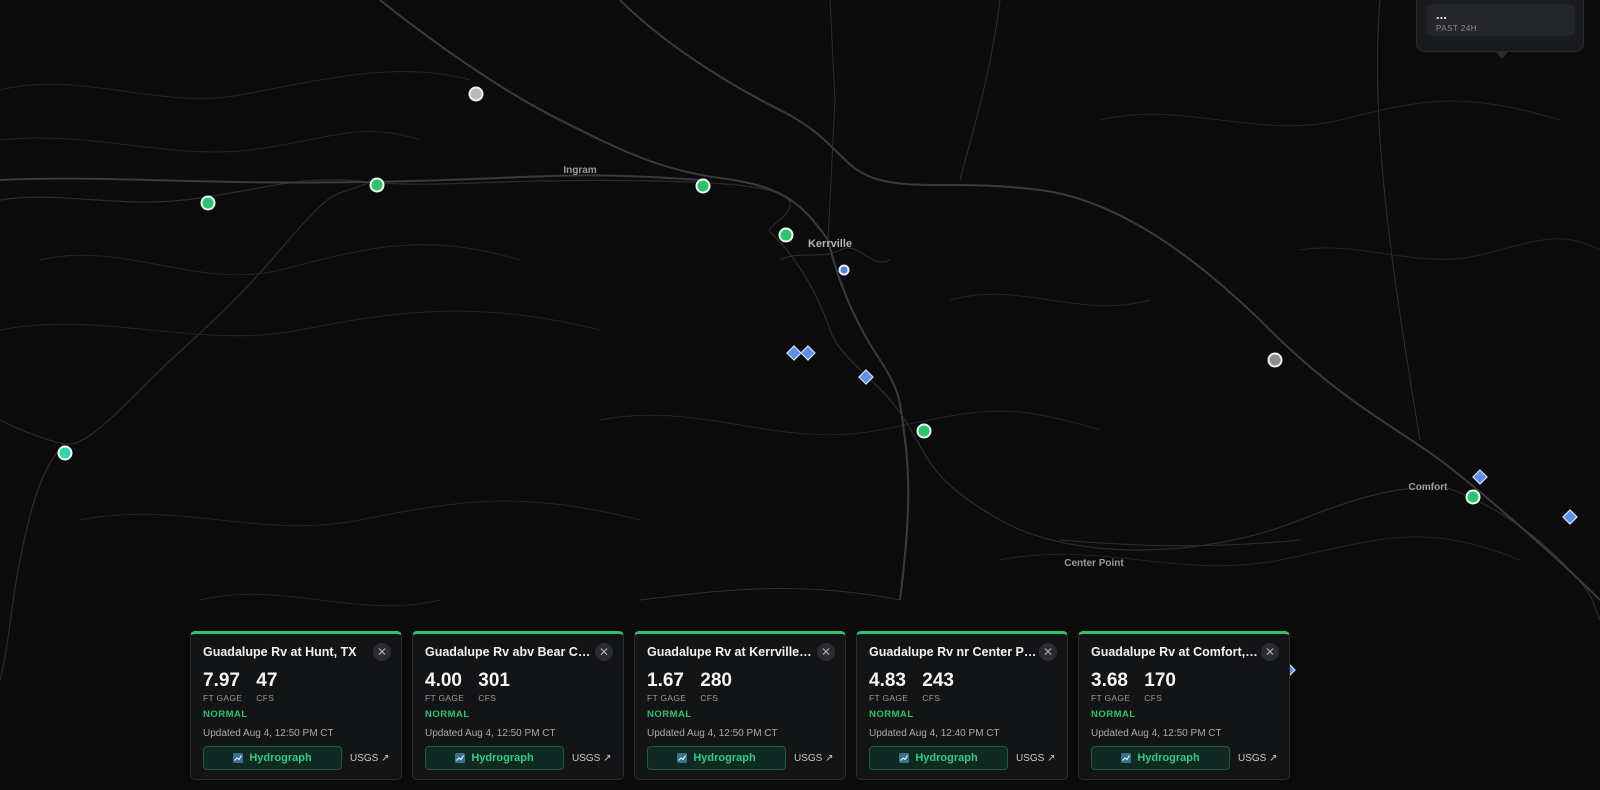  I want to click on flow-value: 280, so click(716, 680).